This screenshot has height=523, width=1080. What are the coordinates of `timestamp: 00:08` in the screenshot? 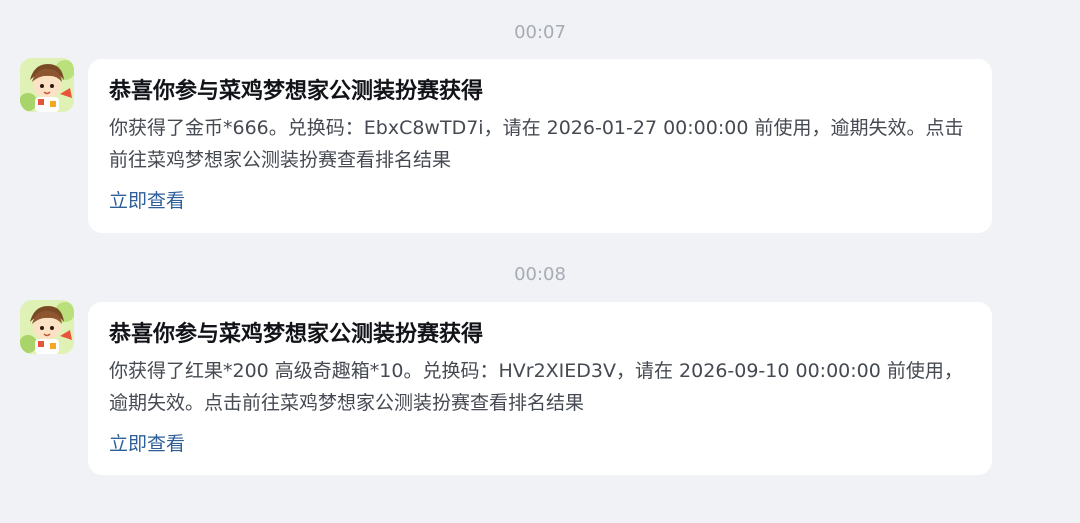 It's located at (540, 274).